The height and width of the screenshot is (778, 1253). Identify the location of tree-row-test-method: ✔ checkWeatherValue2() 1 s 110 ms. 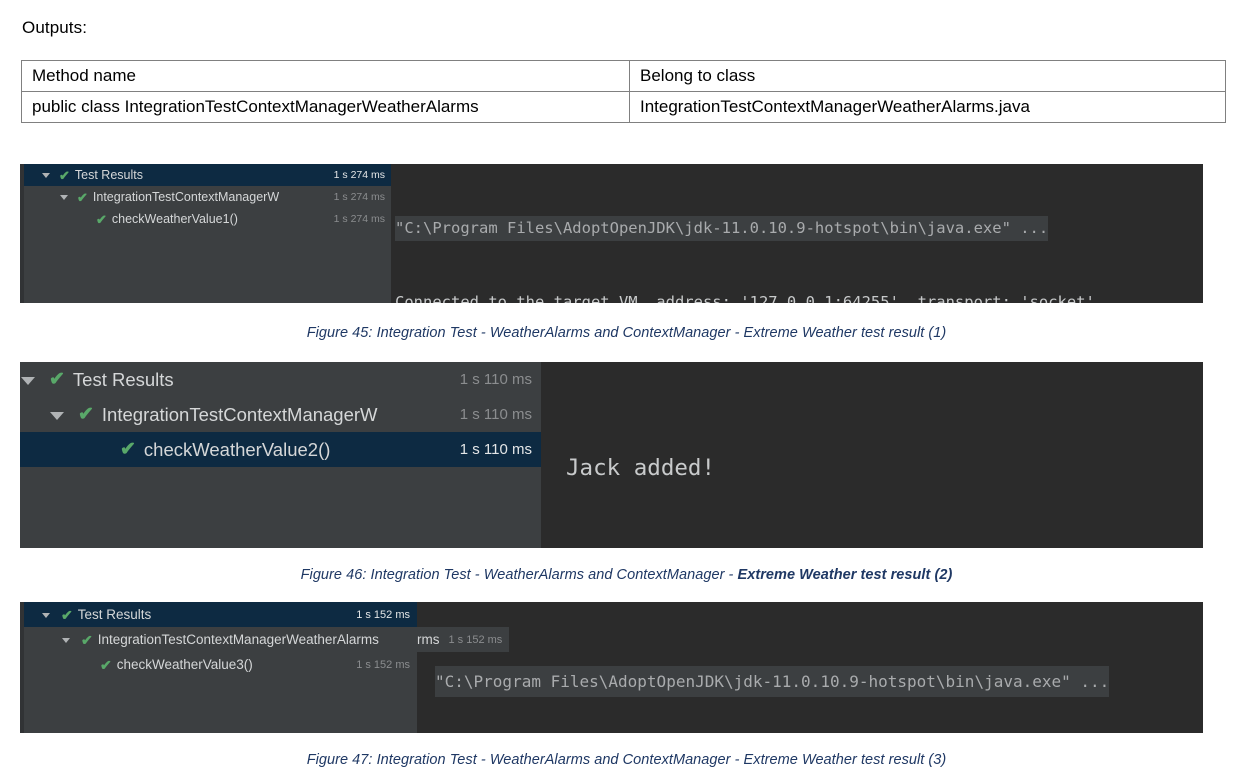
(280, 449).